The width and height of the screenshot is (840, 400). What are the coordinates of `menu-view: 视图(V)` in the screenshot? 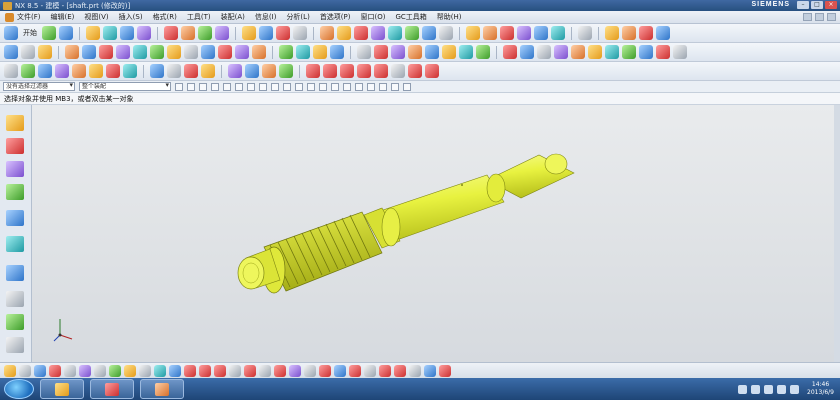 It's located at (96, 17).